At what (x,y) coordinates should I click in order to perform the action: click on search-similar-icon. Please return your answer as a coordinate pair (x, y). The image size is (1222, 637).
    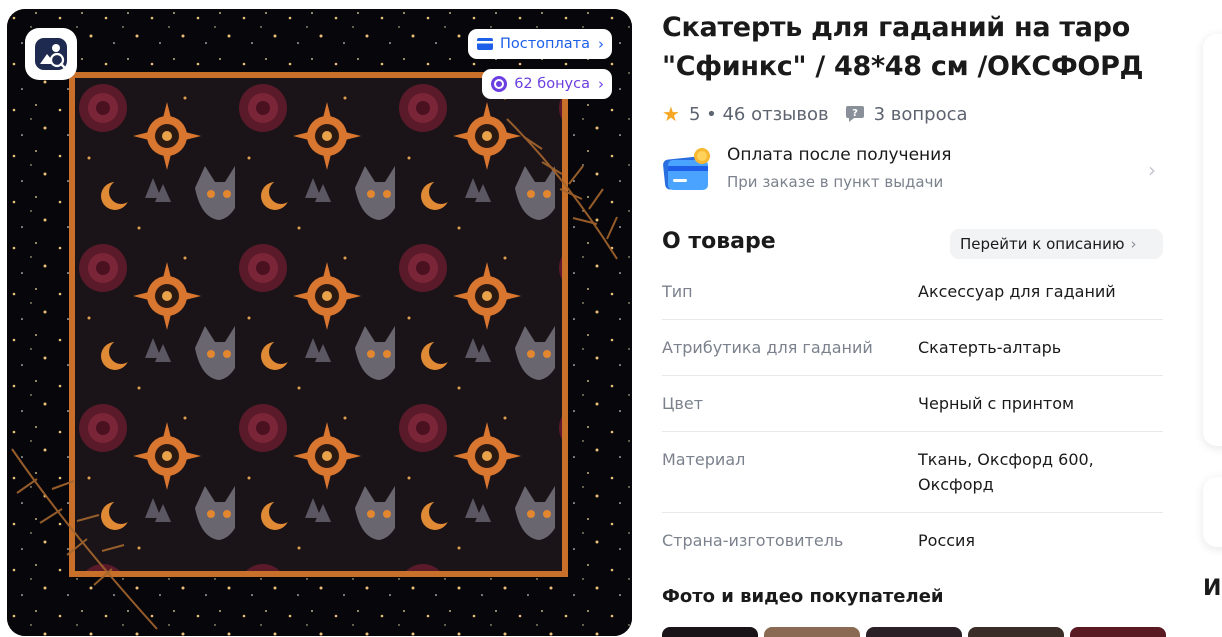
    Looking at the image, I should click on (51, 54).